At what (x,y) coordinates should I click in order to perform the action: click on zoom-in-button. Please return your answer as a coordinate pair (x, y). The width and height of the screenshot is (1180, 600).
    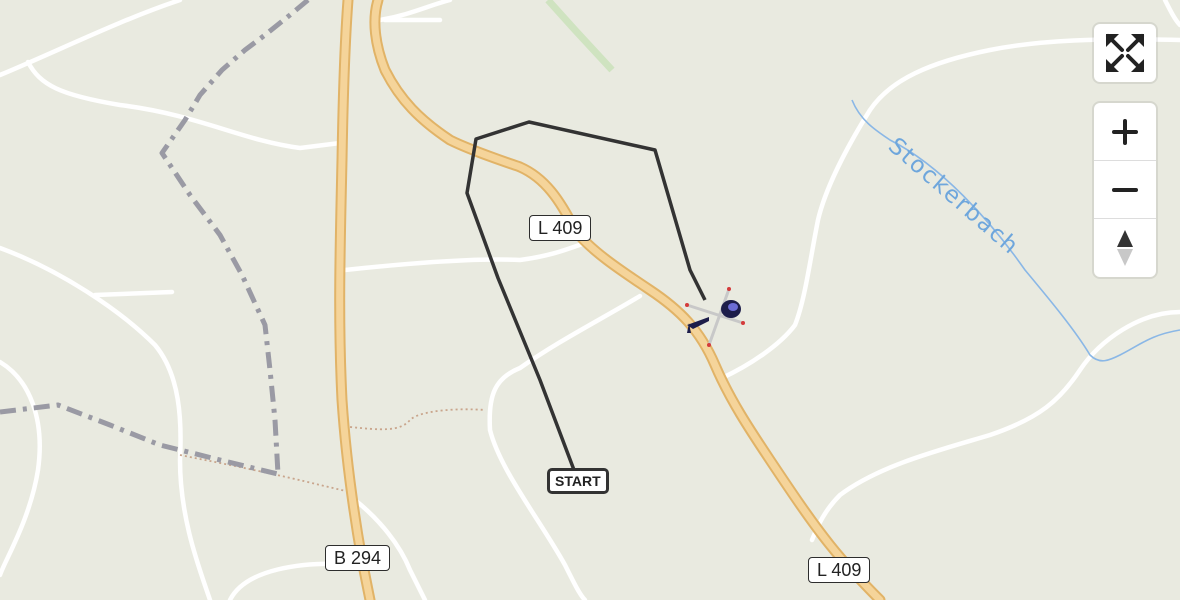
    Looking at the image, I should click on (1125, 132).